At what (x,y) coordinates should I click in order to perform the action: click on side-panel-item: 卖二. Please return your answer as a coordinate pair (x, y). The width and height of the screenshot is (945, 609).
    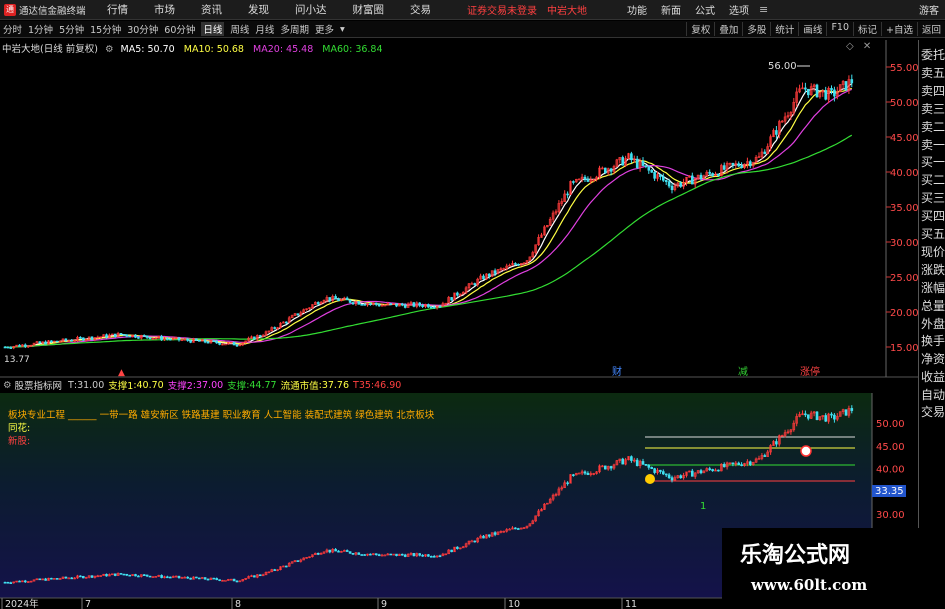
    Looking at the image, I should click on (933, 126).